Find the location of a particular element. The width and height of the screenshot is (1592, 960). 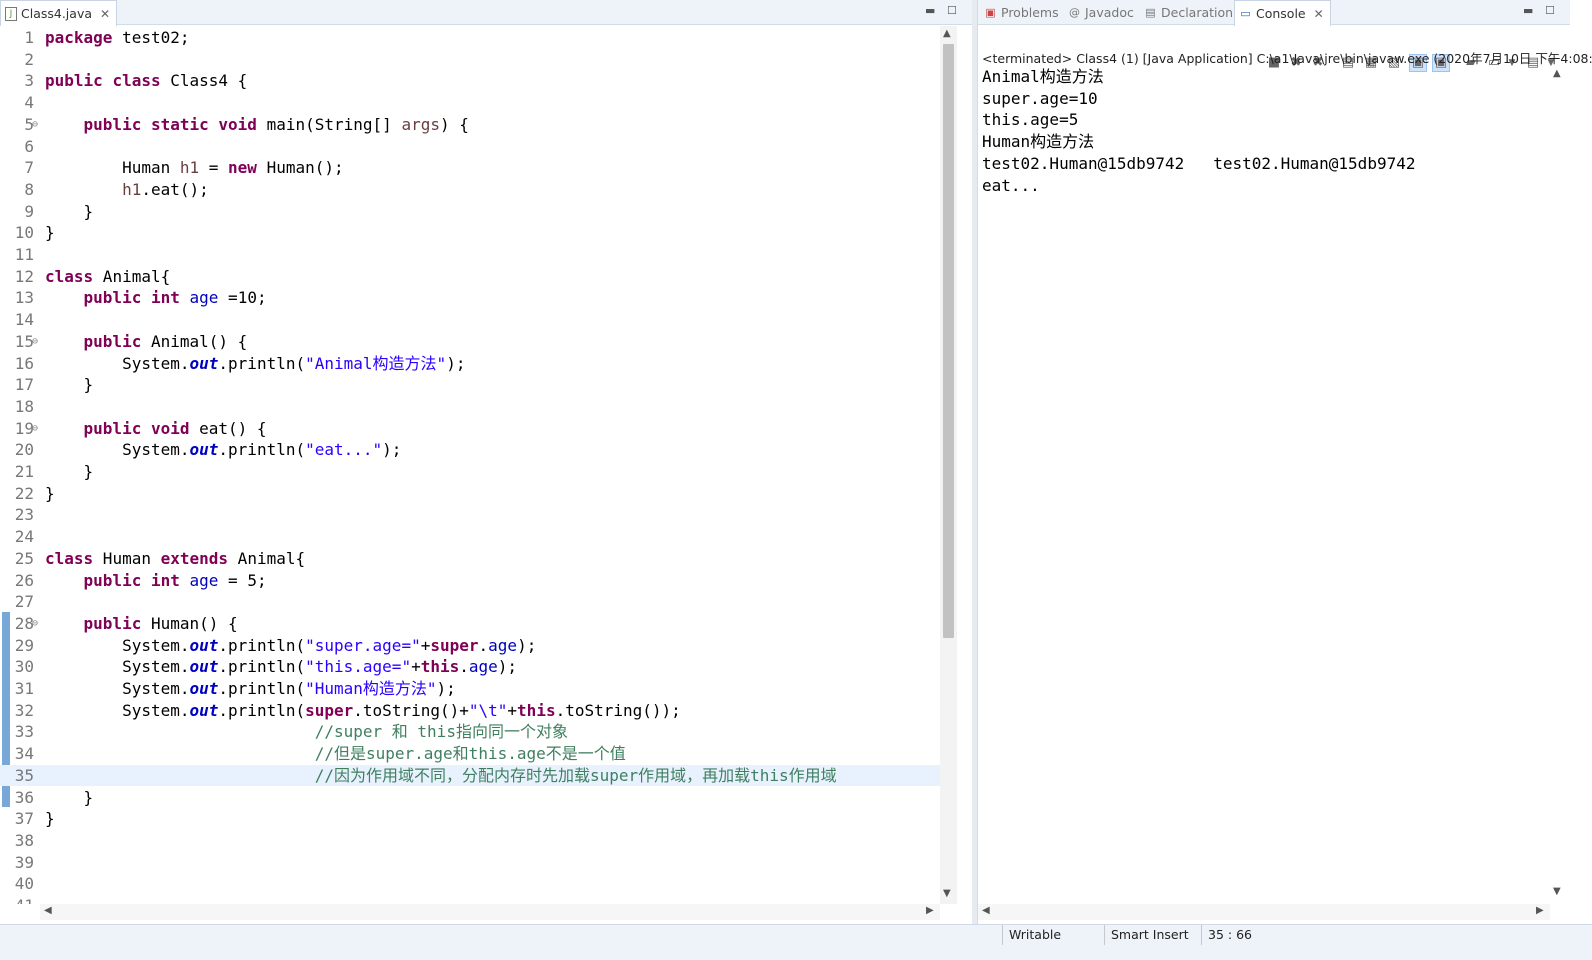

code-line: 3 public class Class4 { is located at coordinates (470, 81).